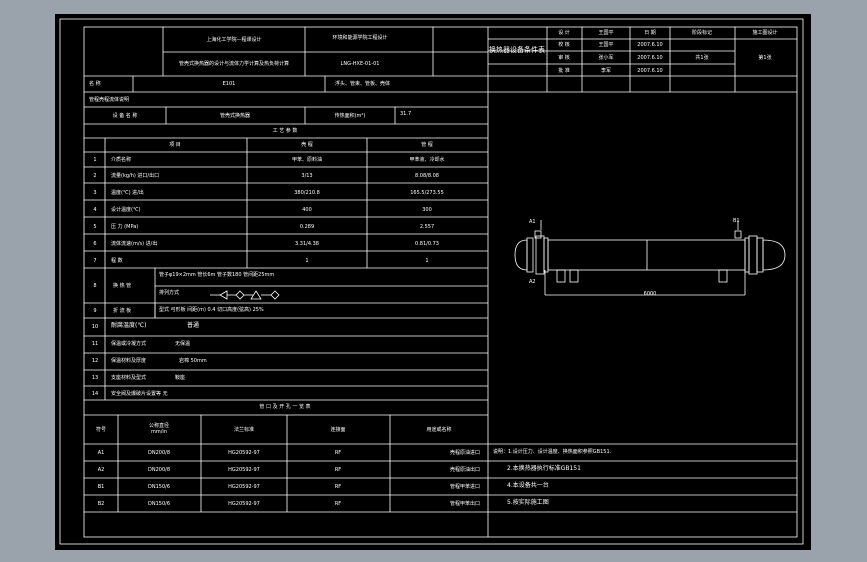  What do you see at coordinates (427, 145) in the screenshot?
I see `col-tube: 管 程` at bounding box center [427, 145].